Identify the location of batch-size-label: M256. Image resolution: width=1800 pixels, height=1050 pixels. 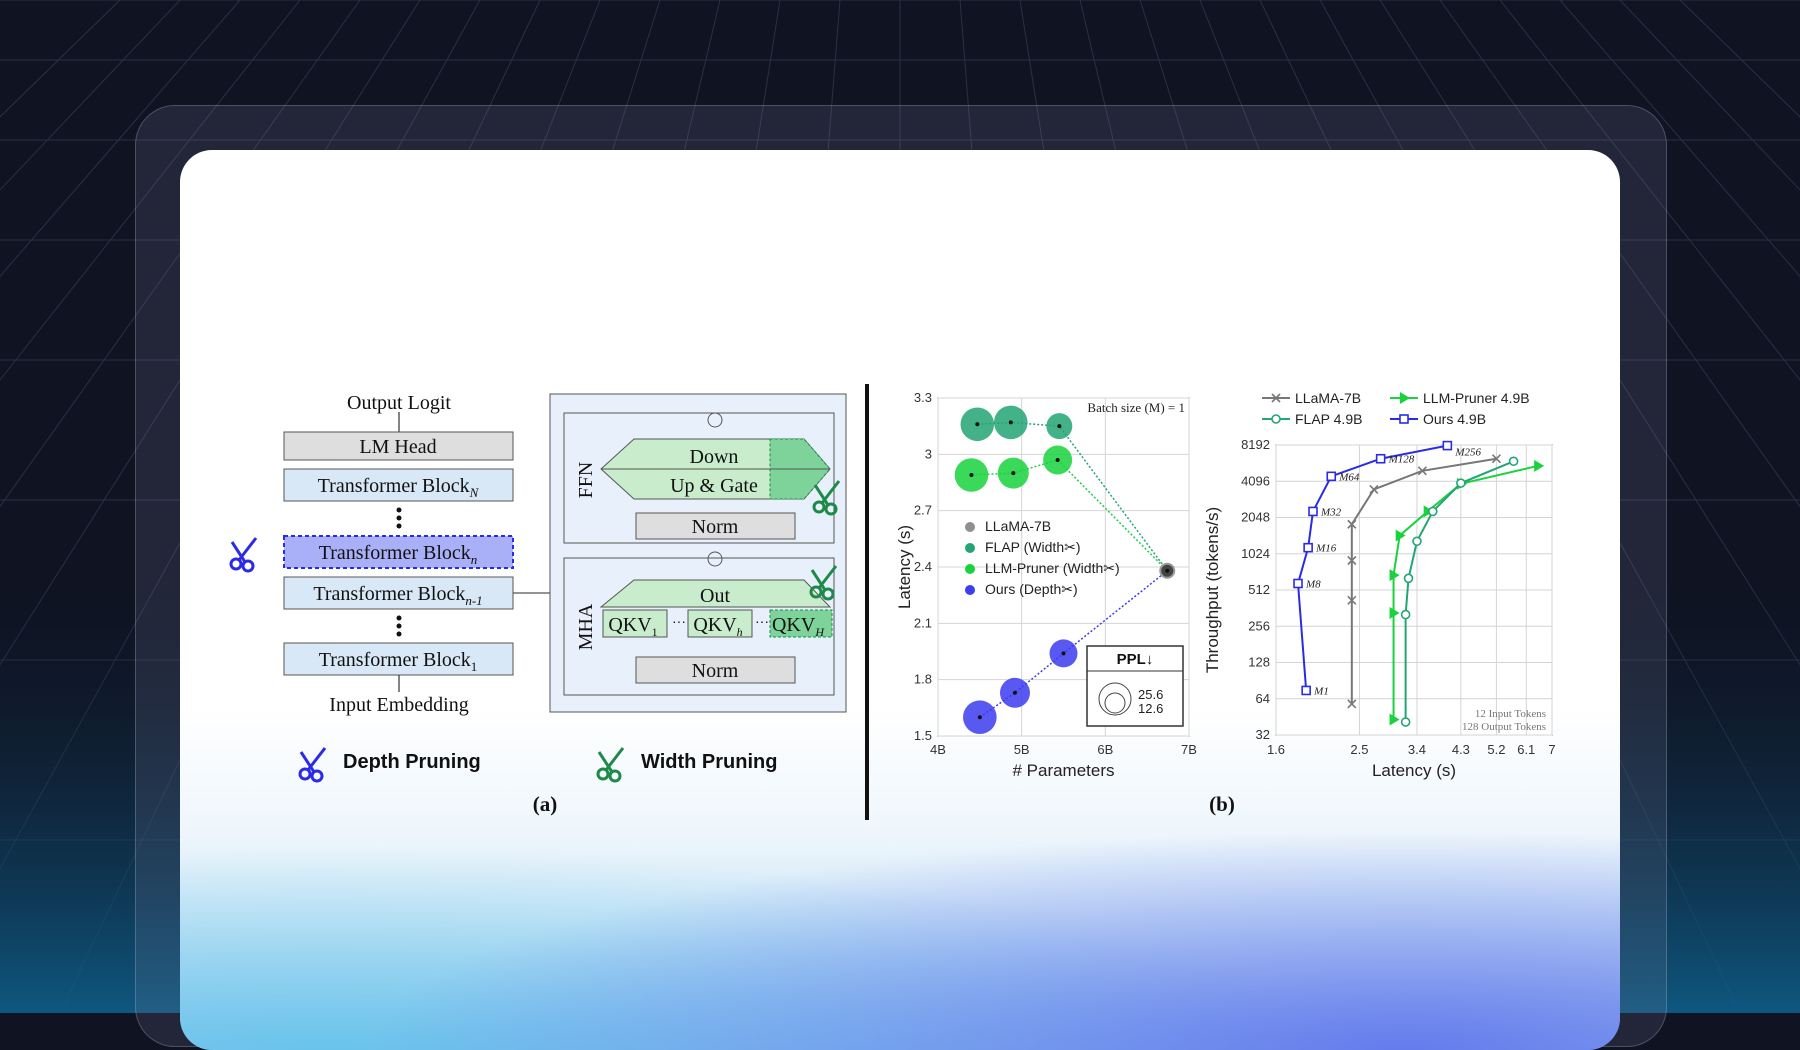
(1467, 453).